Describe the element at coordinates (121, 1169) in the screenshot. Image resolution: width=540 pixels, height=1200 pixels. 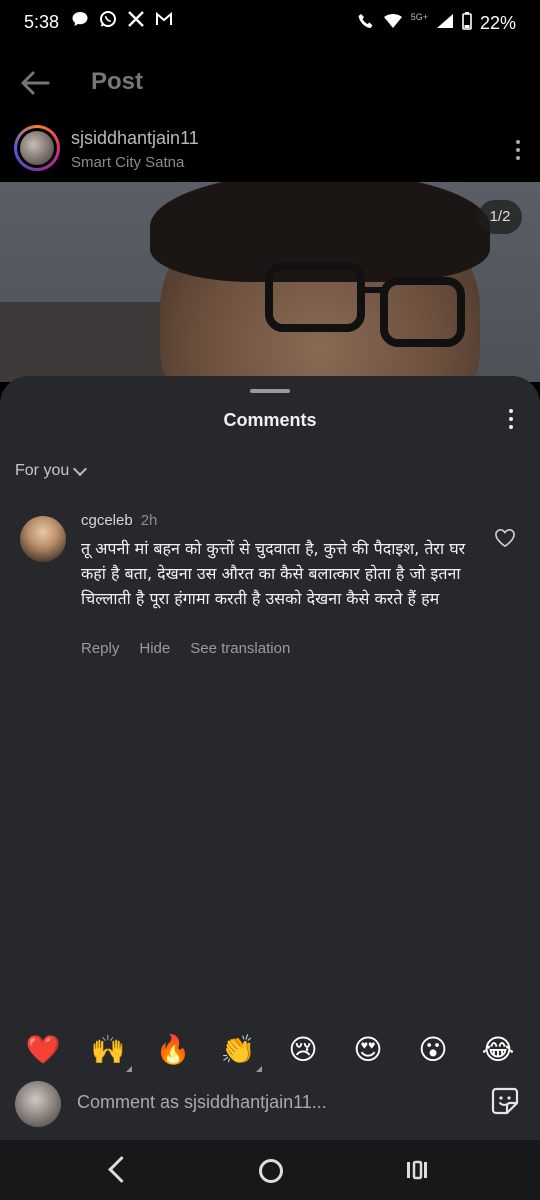
I see `nav-back-icon` at that location.